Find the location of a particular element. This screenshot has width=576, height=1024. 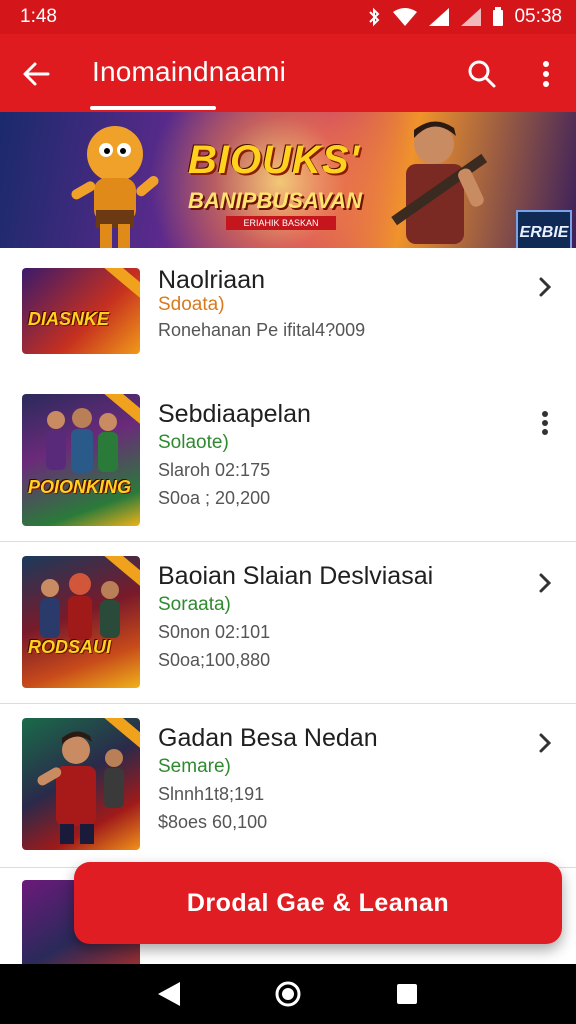

app-bar: Inomaindnaami is located at coordinates (288, 73).